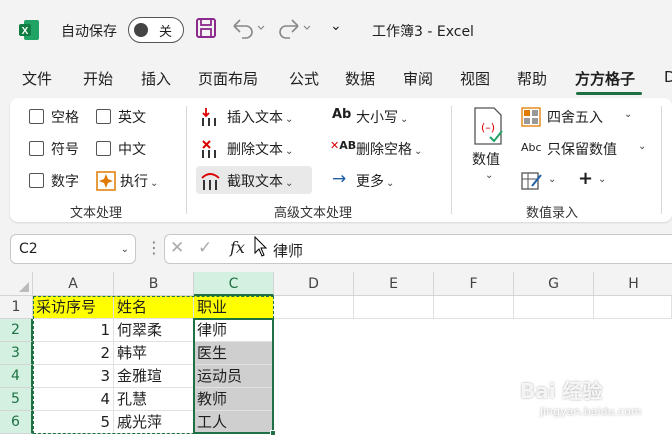  I want to click on checkbox-symbol, so click(36, 148).